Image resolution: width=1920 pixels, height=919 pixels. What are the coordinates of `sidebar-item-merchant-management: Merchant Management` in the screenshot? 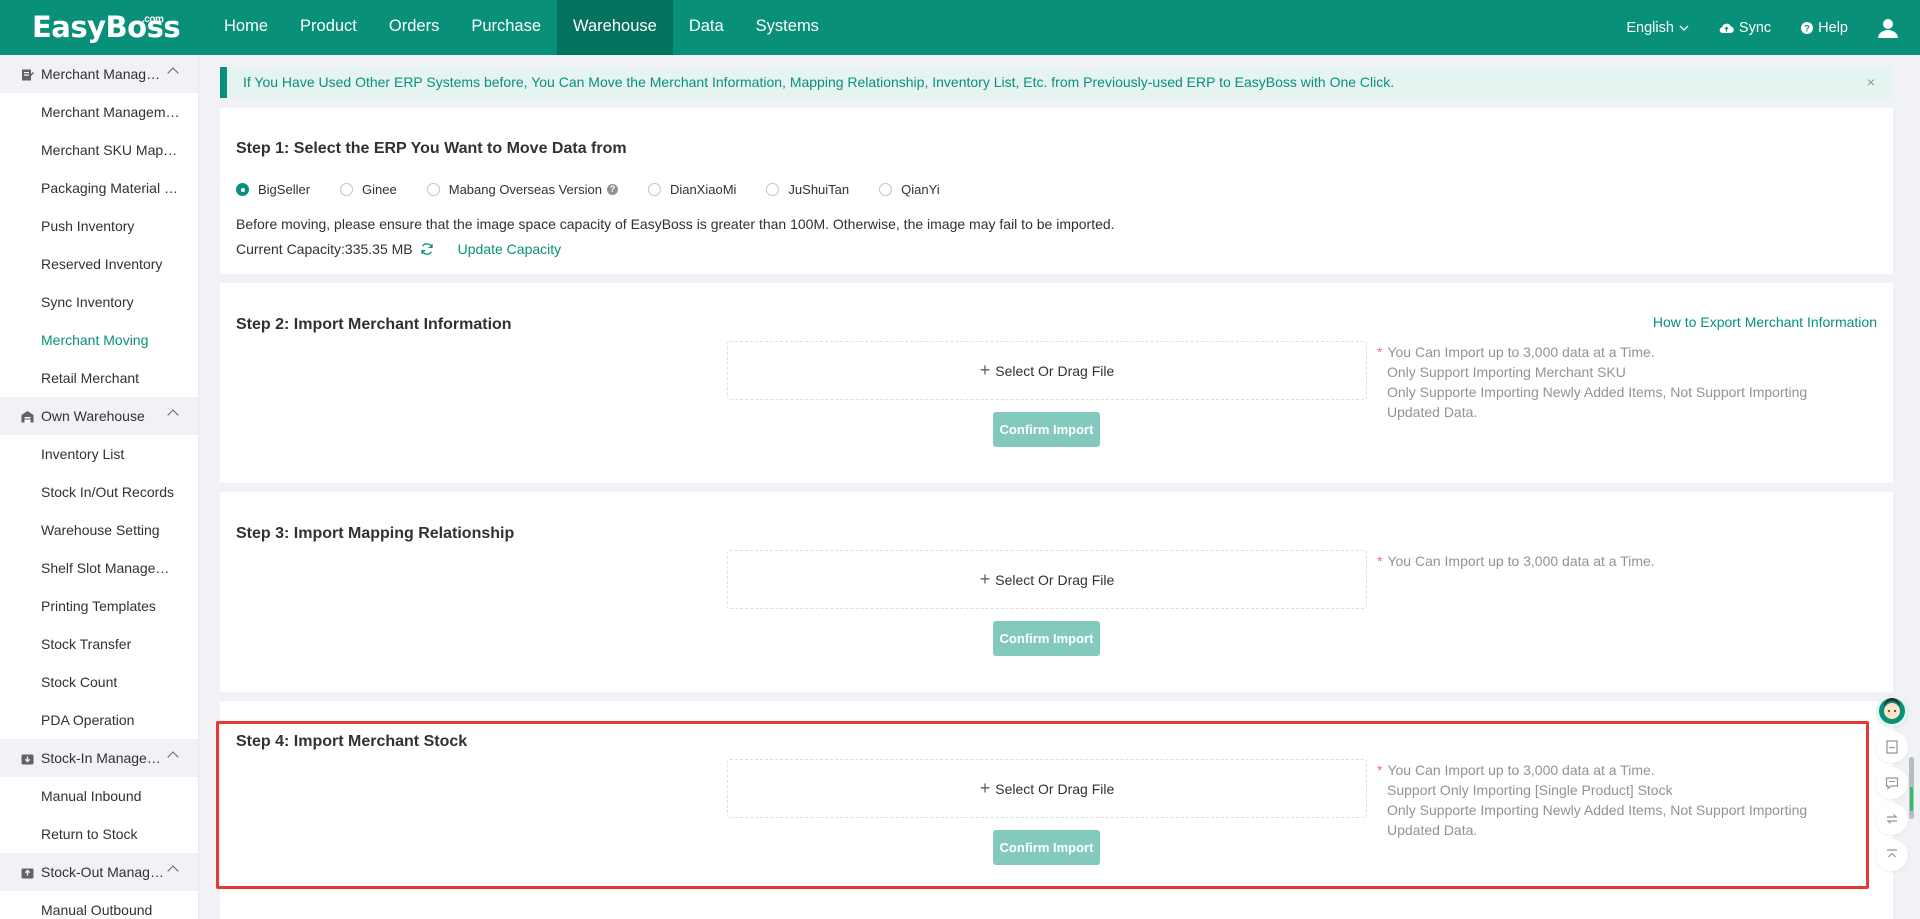 It's located at (99, 112).